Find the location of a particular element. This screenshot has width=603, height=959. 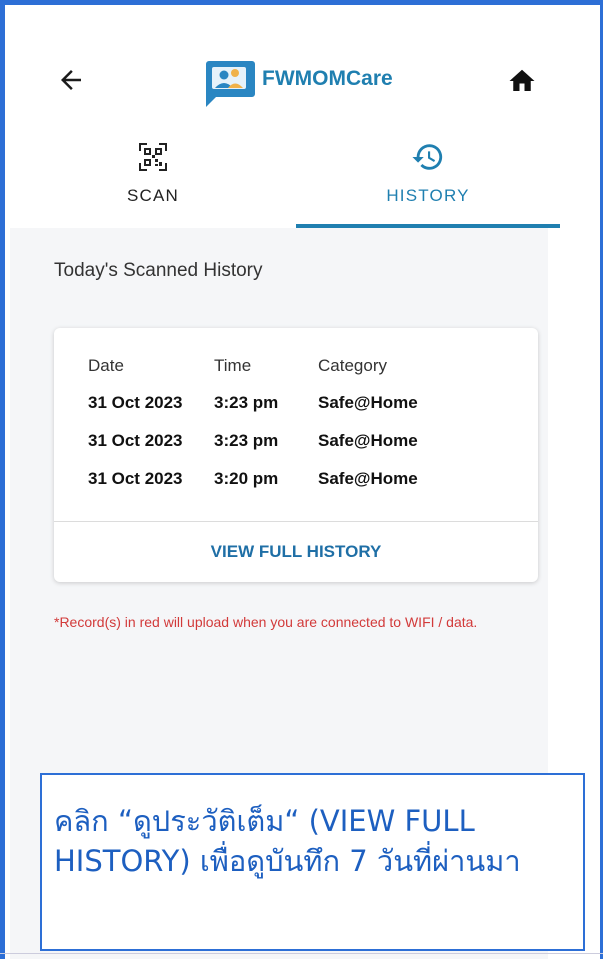

column-header-category: Category is located at coordinates (352, 365).